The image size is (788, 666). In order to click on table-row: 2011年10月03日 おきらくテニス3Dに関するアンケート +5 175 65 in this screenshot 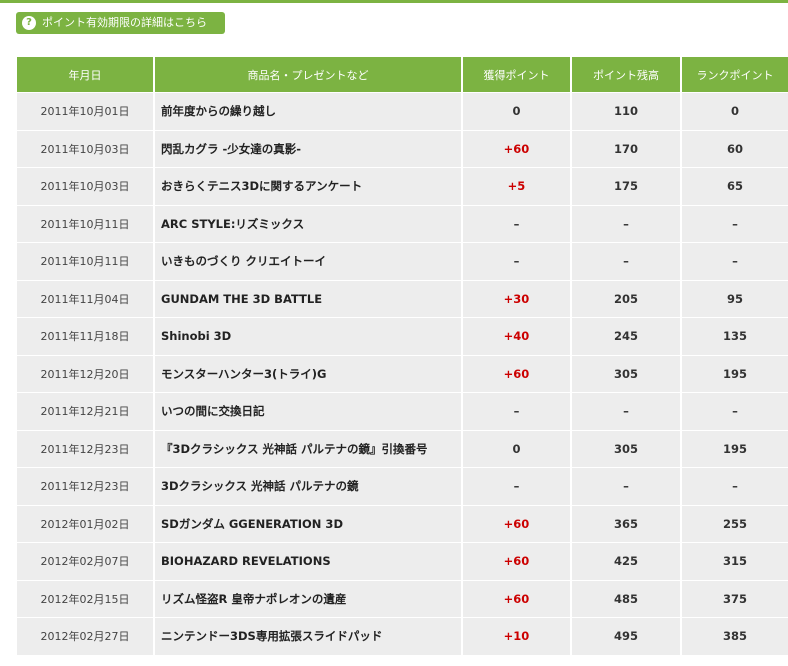, I will do `click(402, 187)`.